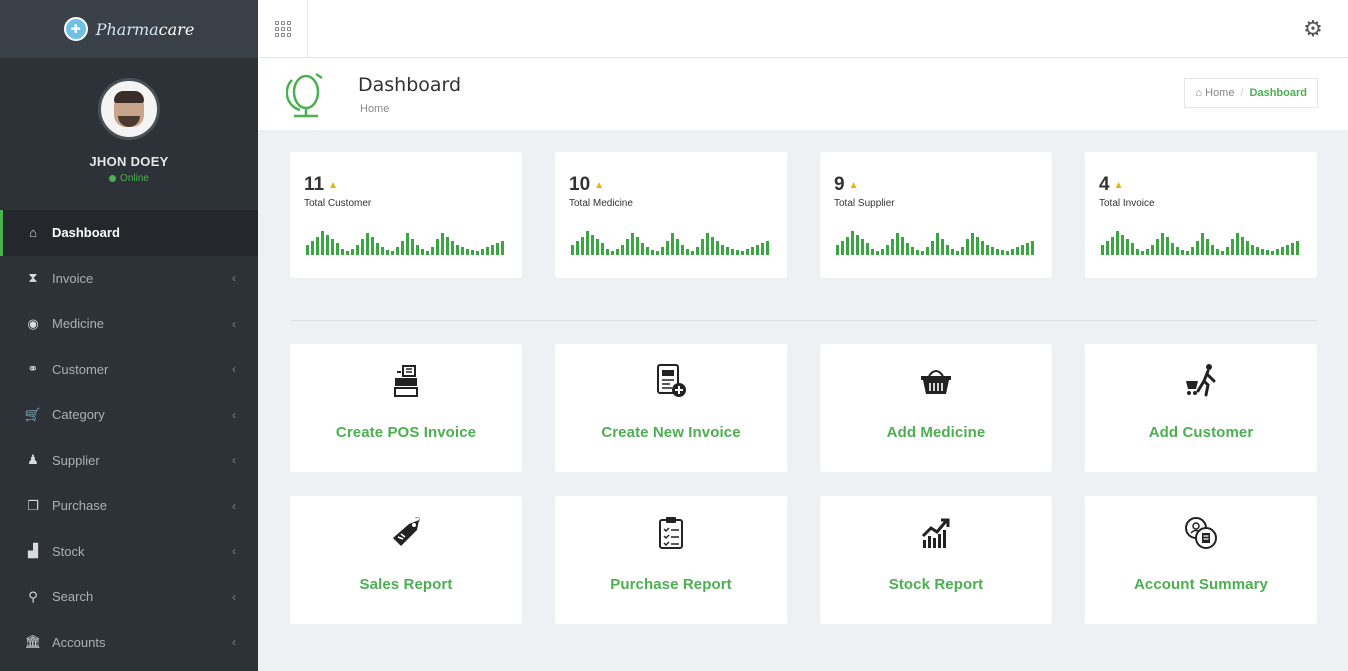 Image resolution: width=1348 pixels, height=671 pixels. I want to click on handshake-icon: ⚭, so click(33, 369).